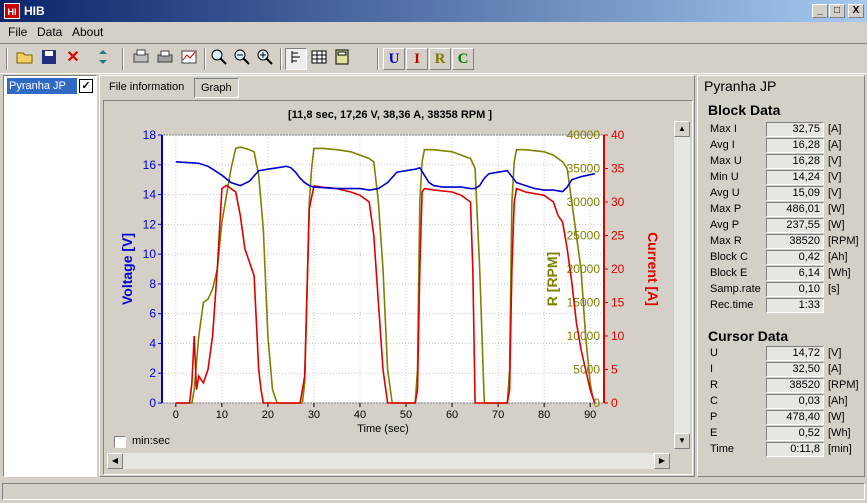 The width and height of the screenshot is (867, 503). Describe the element at coordinates (820, 11) in the screenshot. I see `minimize-button: _` at that location.